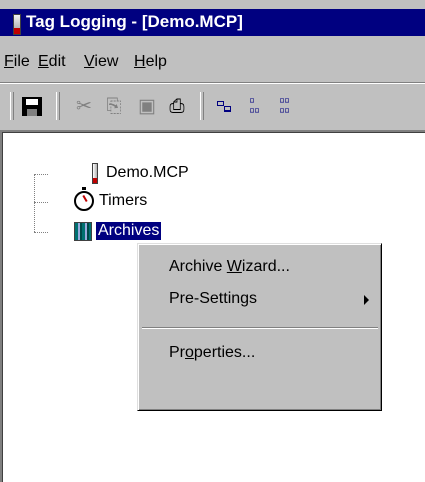  I want to click on view-tree-button: ▫ ▫▫, so click(254, 106).